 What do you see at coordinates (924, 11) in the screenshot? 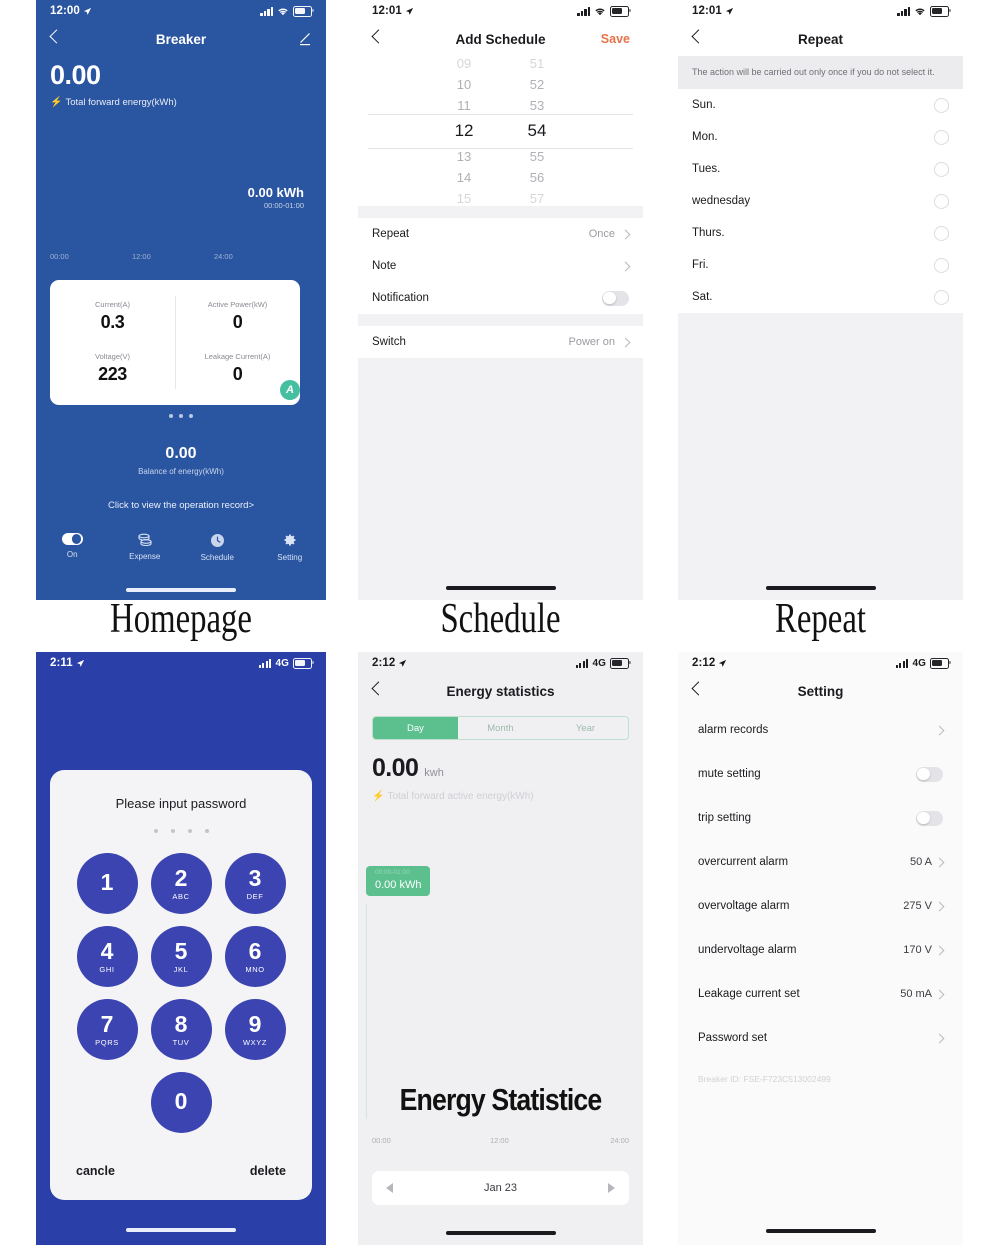
I see `status-bar-right` at bounding box center [924, 11].